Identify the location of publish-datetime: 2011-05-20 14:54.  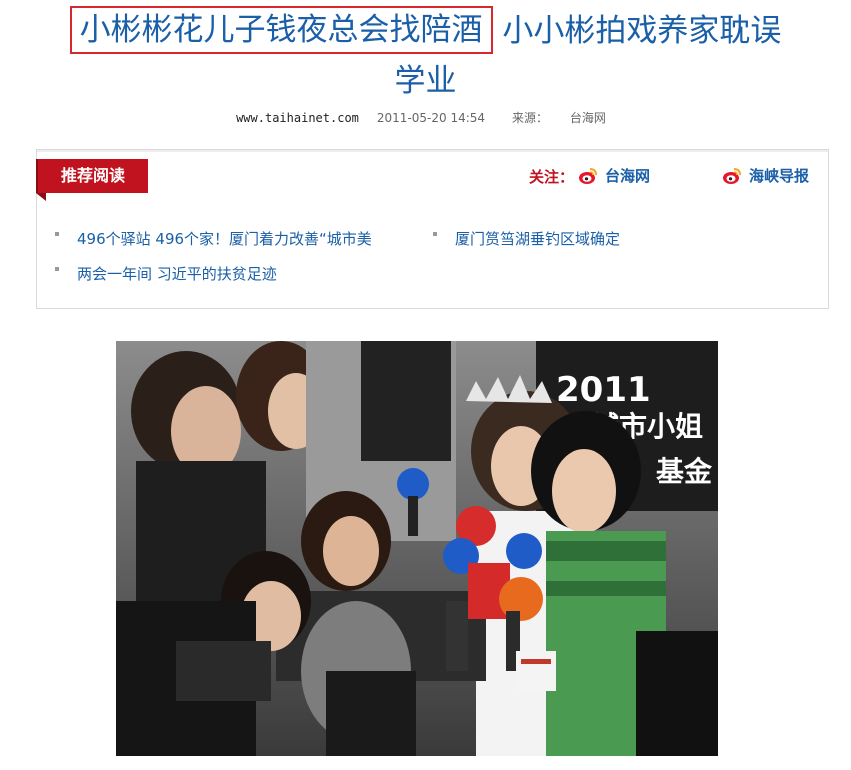
(431, 118).